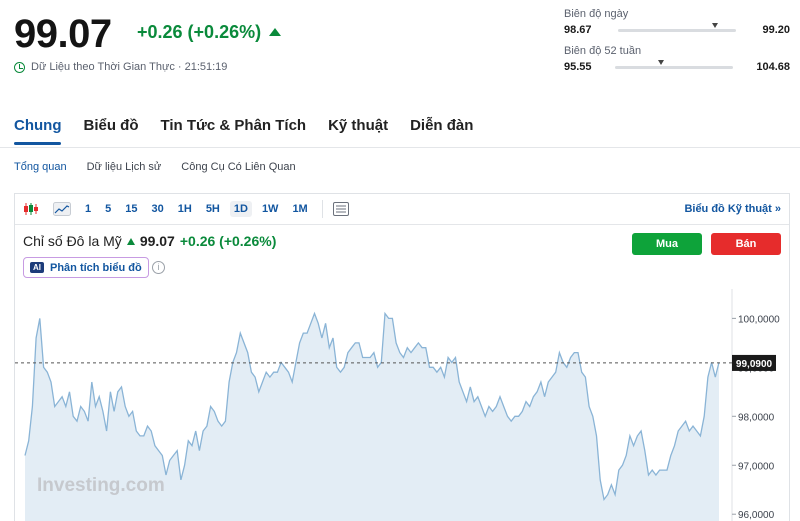 The image size is (800, 521). I want to click on day-range: Biên độ ngày 98.67 99.20, so click(677, 22).